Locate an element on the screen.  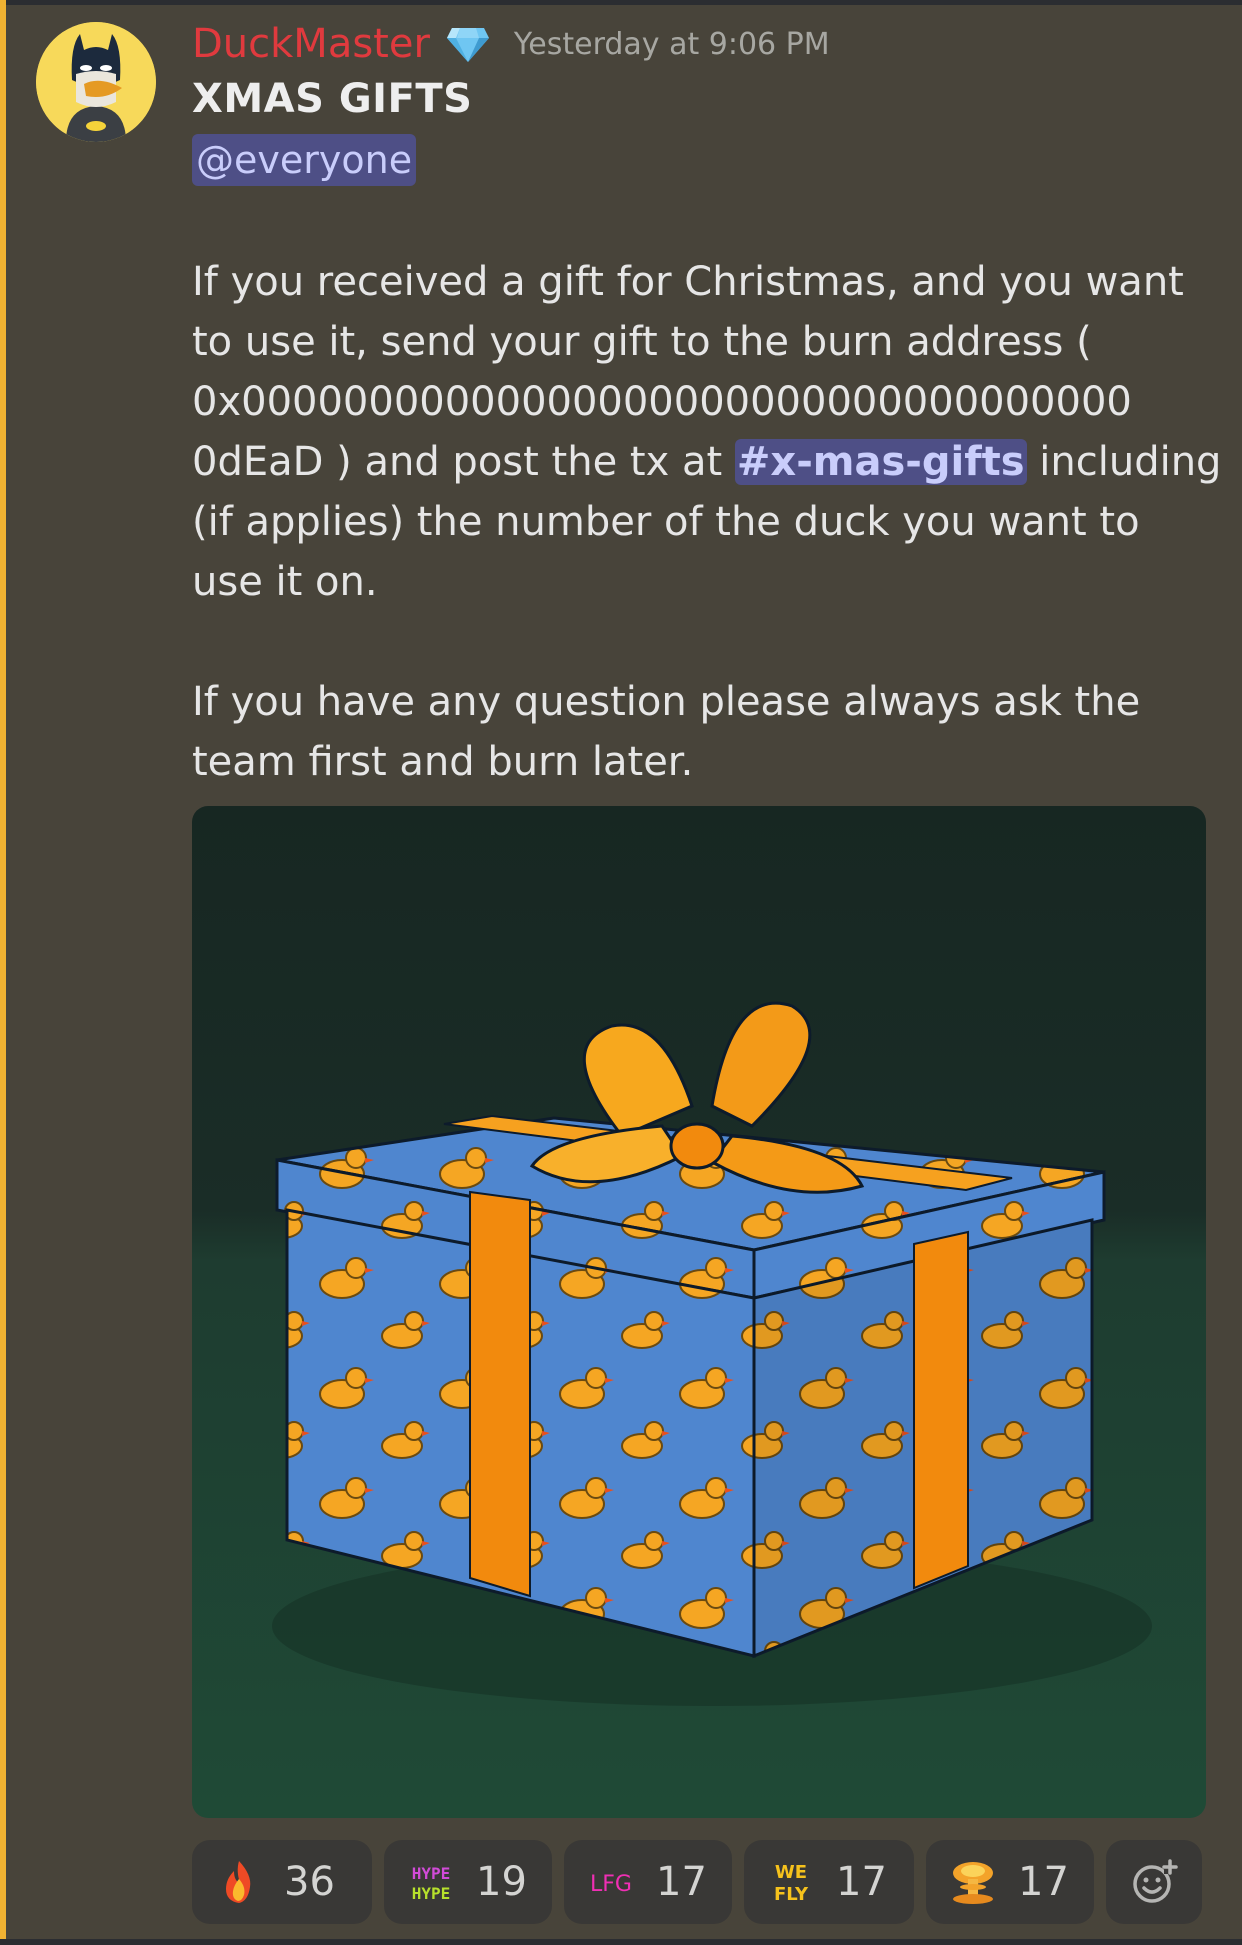
top-border is located at coordinates (621, 2).